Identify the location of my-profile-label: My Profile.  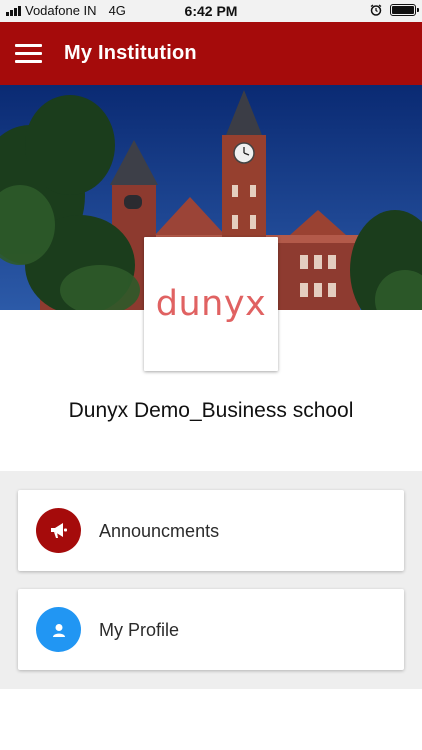
(139, 630).